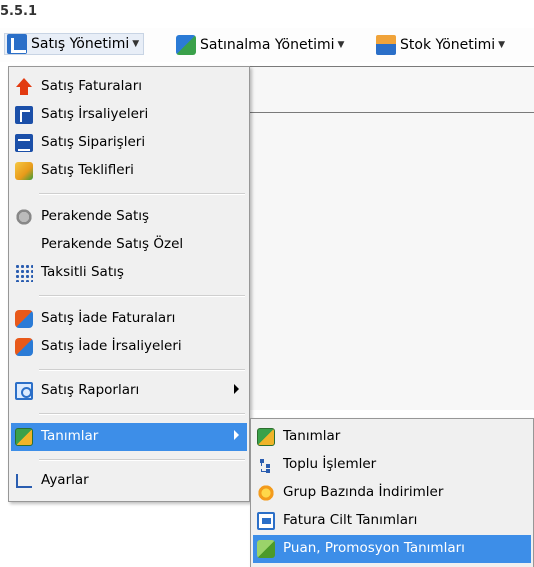 The image size is (534, 567). I want to click on menu-item-label: Perakende Satış, so click(95, 216).